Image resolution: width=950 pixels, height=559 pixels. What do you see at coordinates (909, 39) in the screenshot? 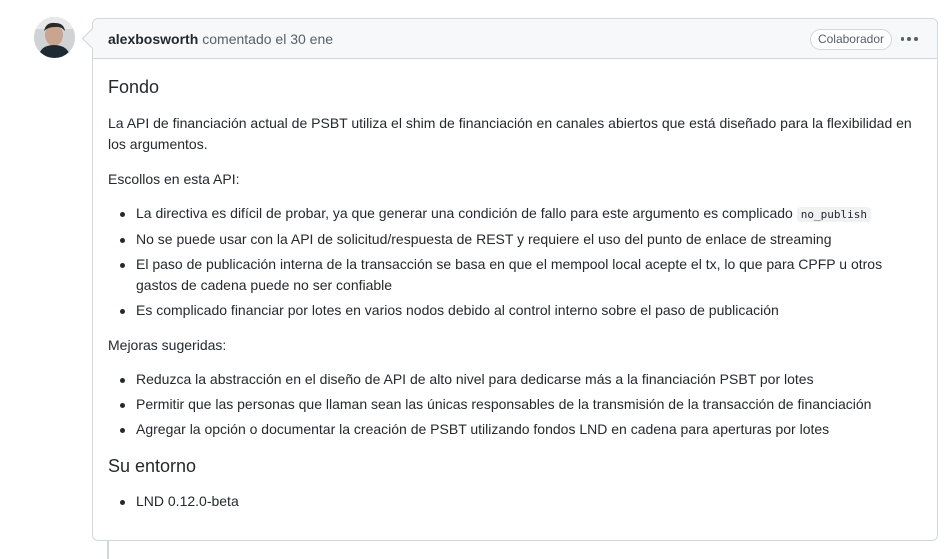
I see `more-options-icon` at bounding box center [909, 39].